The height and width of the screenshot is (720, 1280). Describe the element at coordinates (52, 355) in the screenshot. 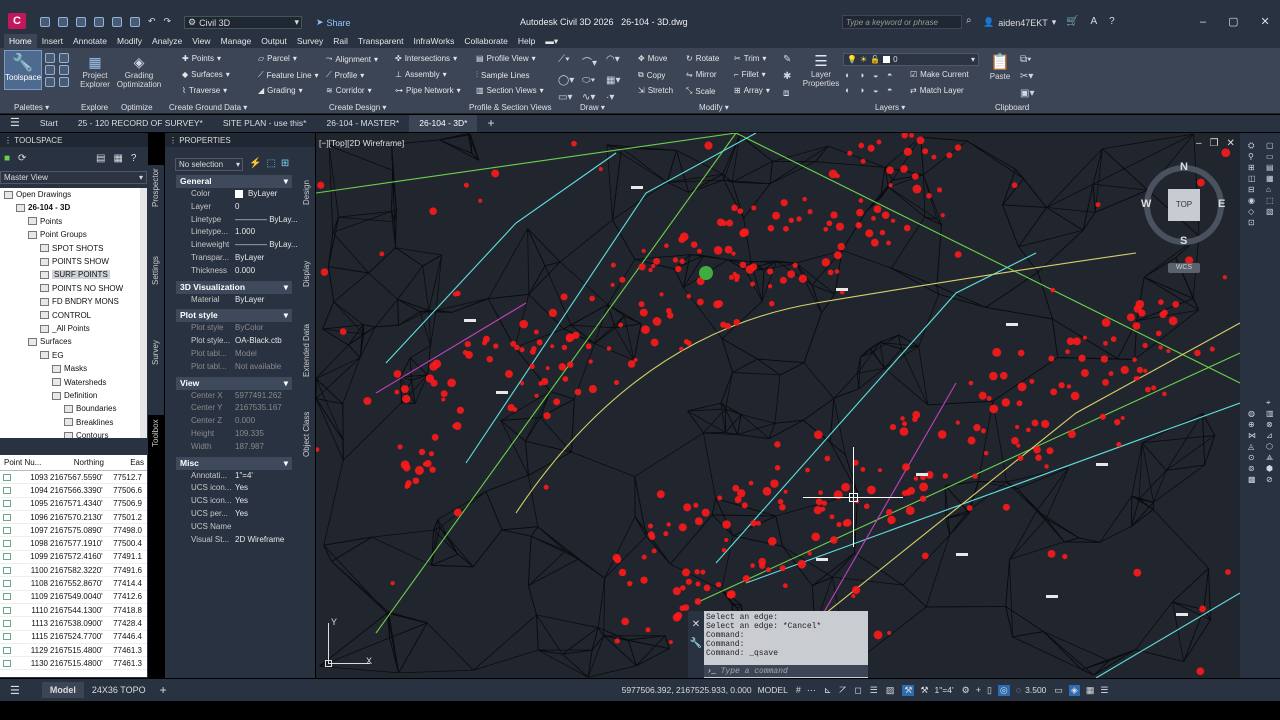

I see `tree-node: EG` at that location.